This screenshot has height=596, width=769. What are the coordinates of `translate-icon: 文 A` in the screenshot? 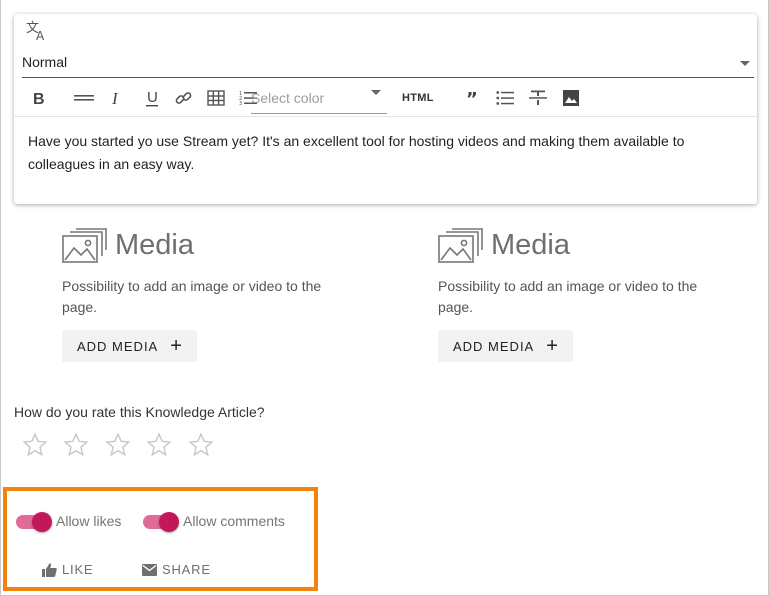 It's located at (38, 31).